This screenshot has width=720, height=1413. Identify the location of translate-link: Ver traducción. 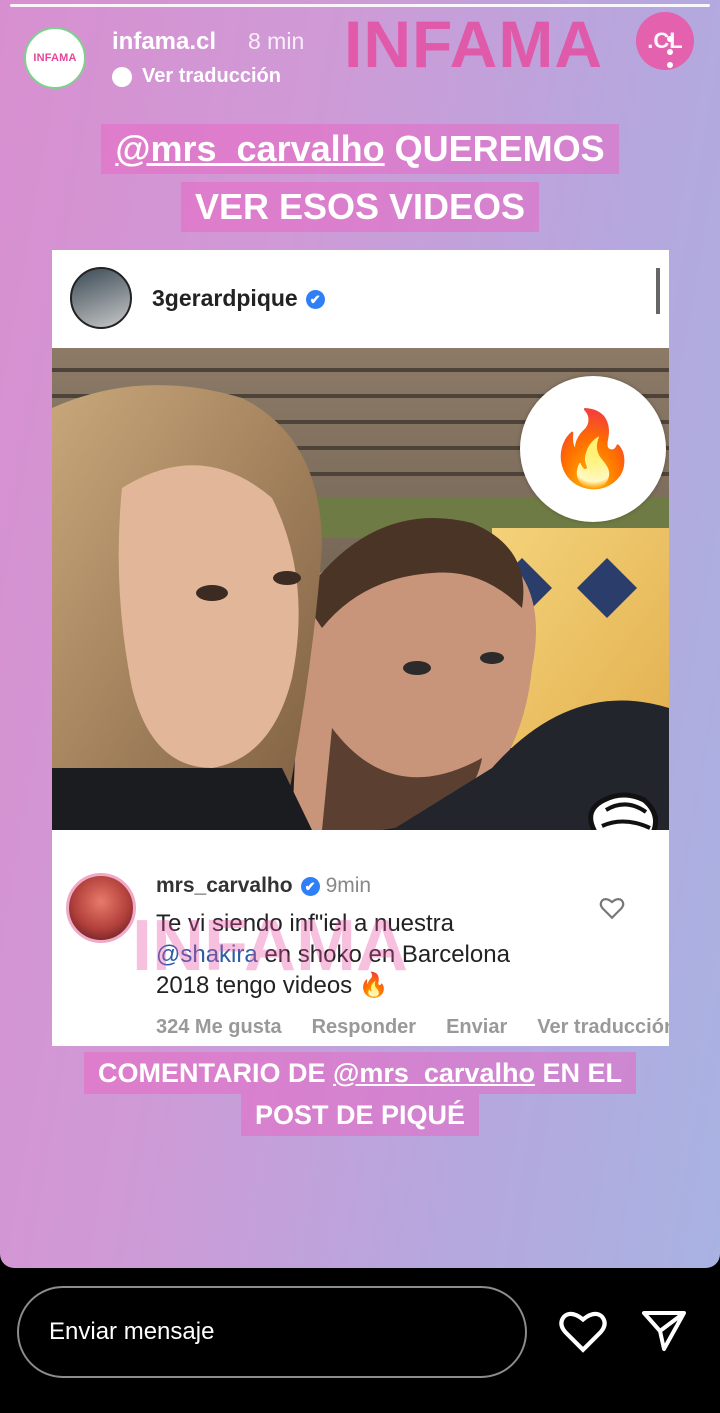
(196, 76).